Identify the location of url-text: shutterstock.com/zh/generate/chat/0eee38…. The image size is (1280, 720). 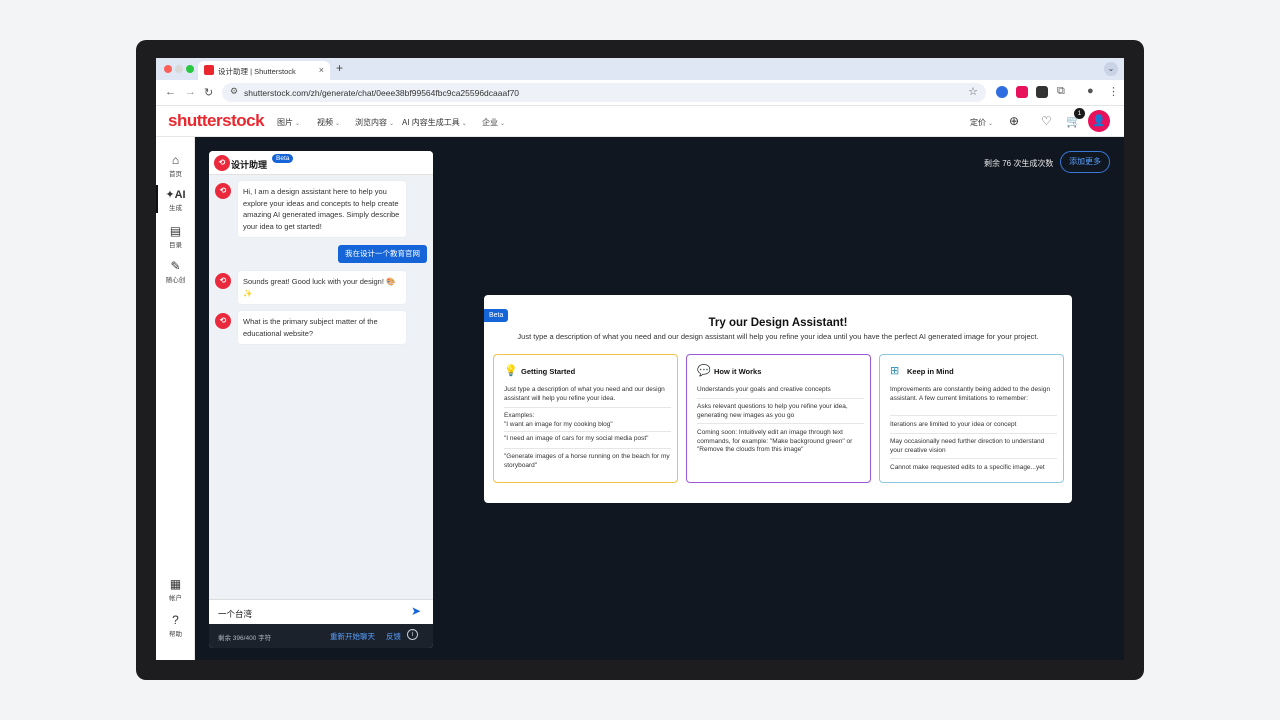
(381, 93).